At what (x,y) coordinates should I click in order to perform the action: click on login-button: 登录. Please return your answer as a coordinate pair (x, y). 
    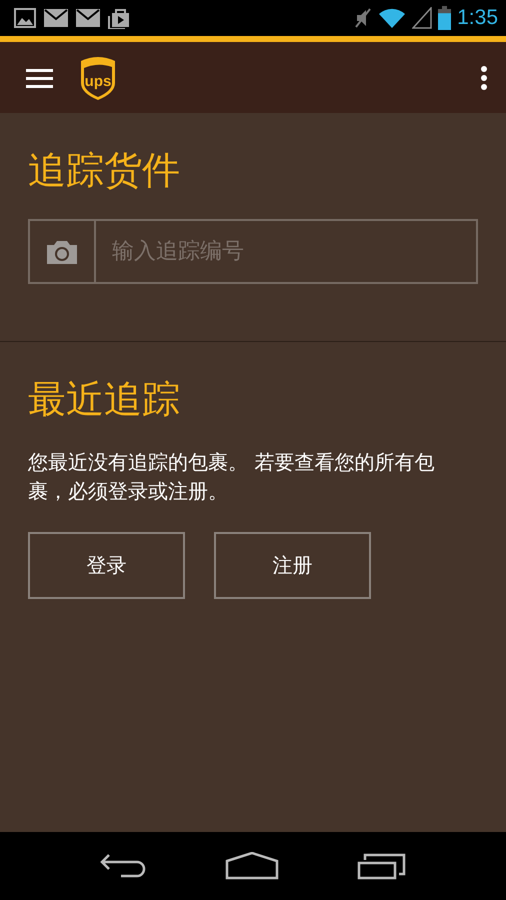
    Looking at the image, I should click on (106, 565).